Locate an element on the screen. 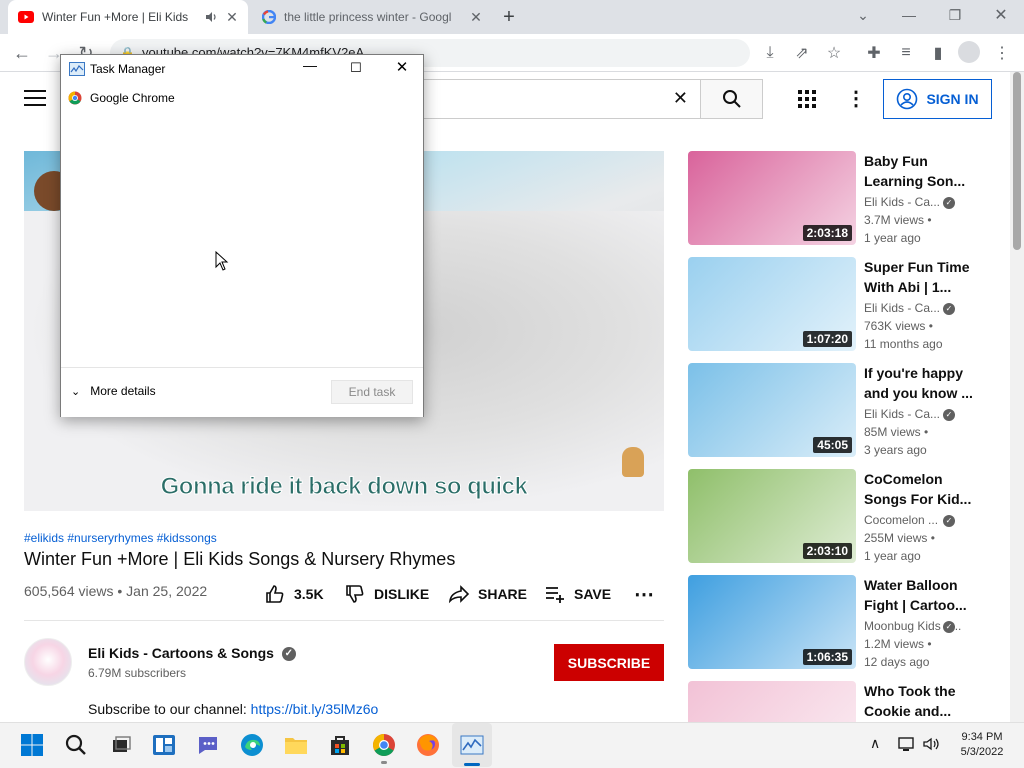  scrollbar-thumb is located at coordinates (1017, 161).